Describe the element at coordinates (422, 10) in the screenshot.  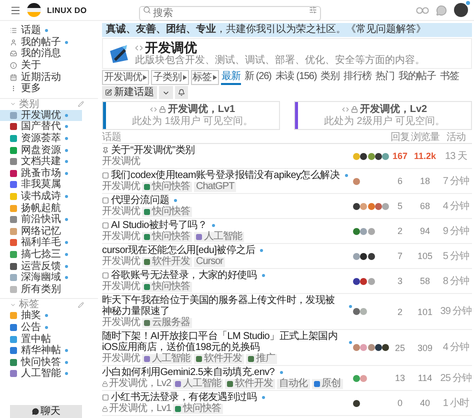
I see `rings-icon` at that location.